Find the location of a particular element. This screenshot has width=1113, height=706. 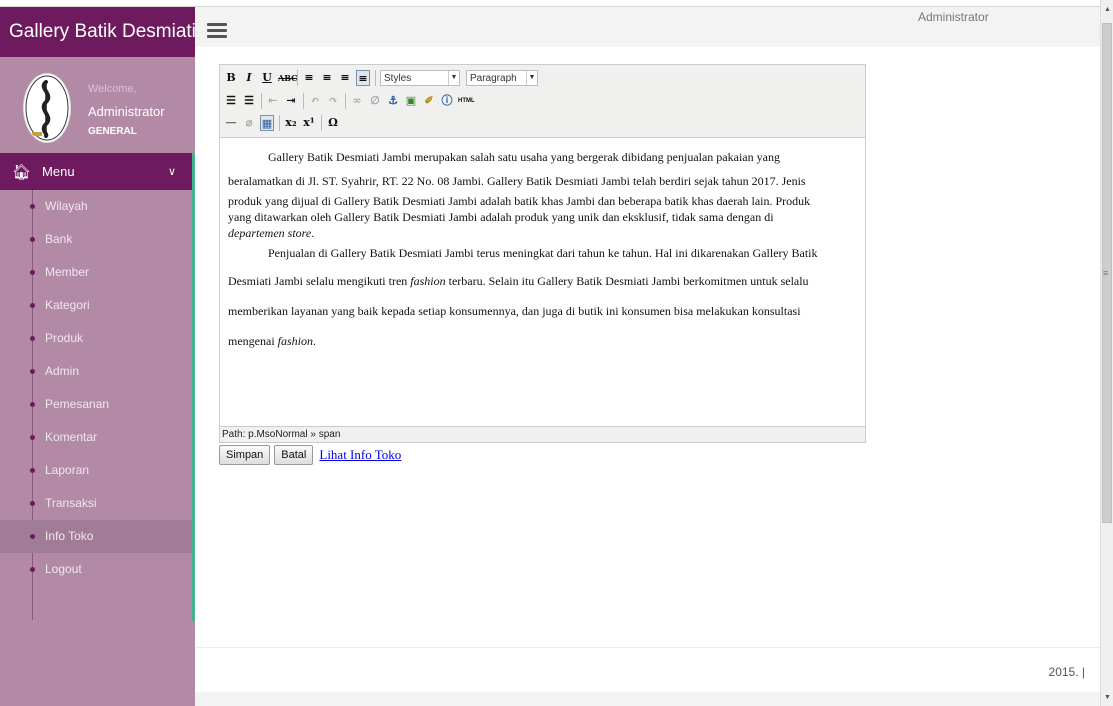

cleanup-icon: ✐ is located at coordinates (429, 101).